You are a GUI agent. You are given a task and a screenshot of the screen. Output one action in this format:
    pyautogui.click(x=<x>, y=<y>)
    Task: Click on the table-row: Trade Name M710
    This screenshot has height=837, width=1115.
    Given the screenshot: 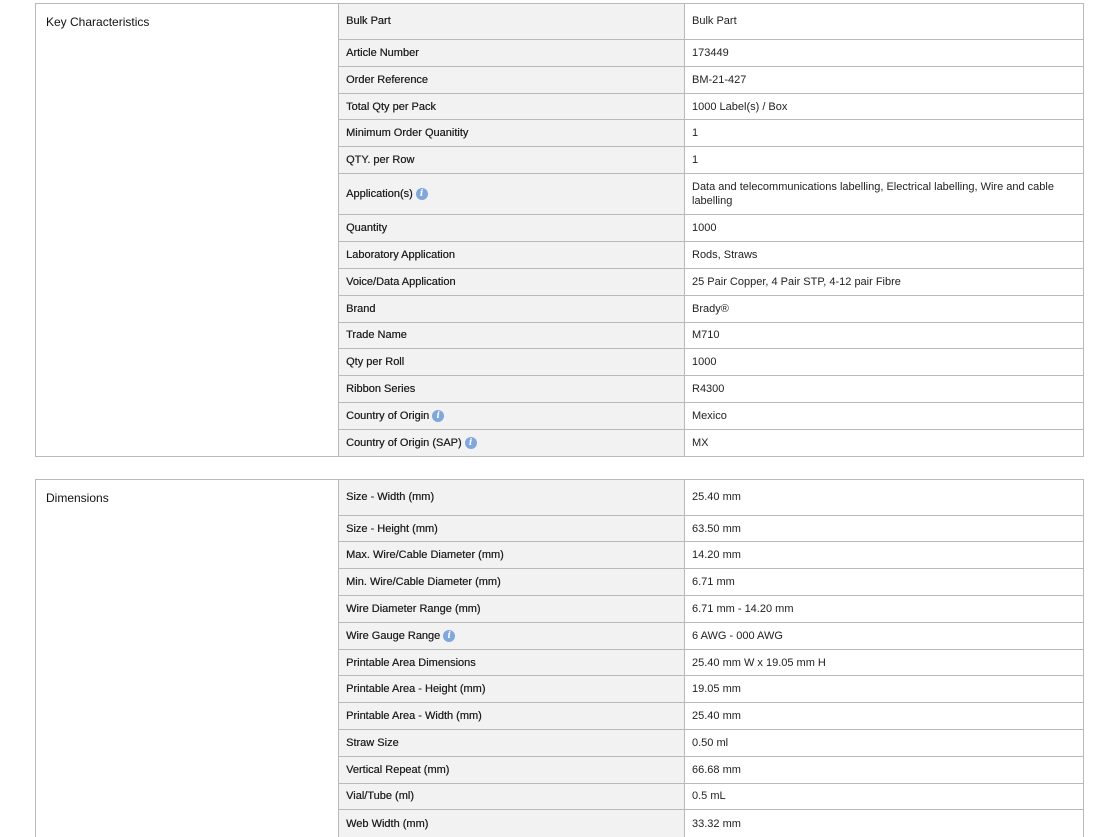 What is the action you would take?
    pyautogui.click(x=711, y=336)
    